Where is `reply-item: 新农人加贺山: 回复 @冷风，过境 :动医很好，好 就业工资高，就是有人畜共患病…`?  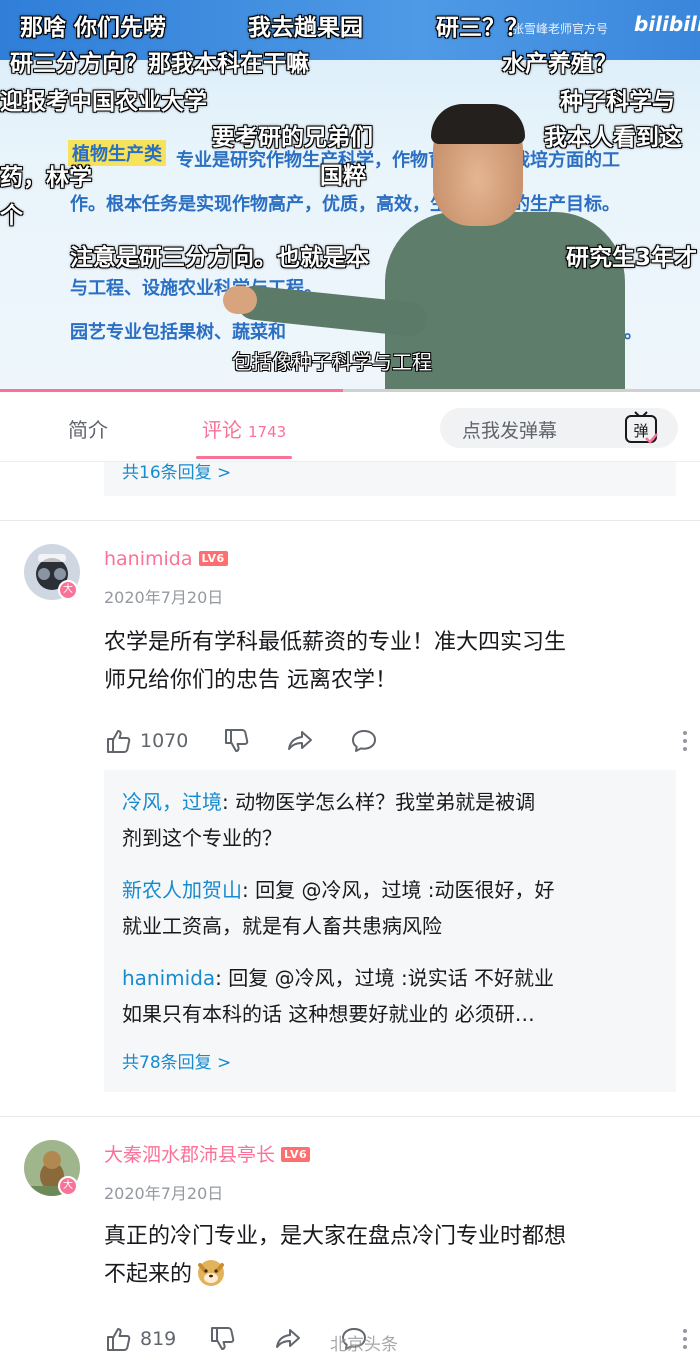 reply-item: 新农人加贺山: 回复 @冷风，过境 :动医很好，好 就业工资高，就是有人畜共患病… is located at coordinates (392, 908).